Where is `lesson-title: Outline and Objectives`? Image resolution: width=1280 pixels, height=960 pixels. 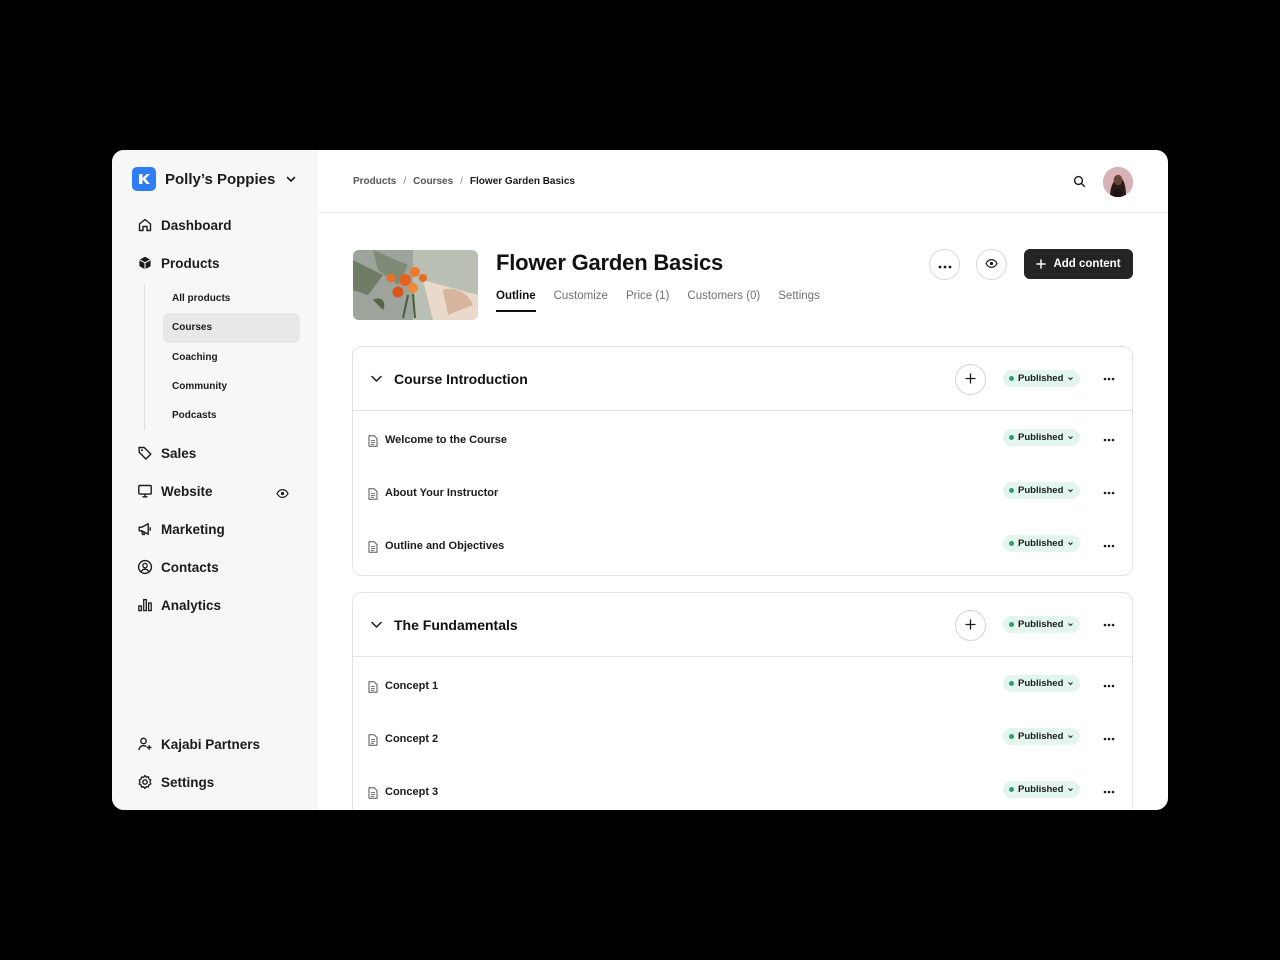
lesson-title: Outline and Objectives is located at coordinates (445, 546).